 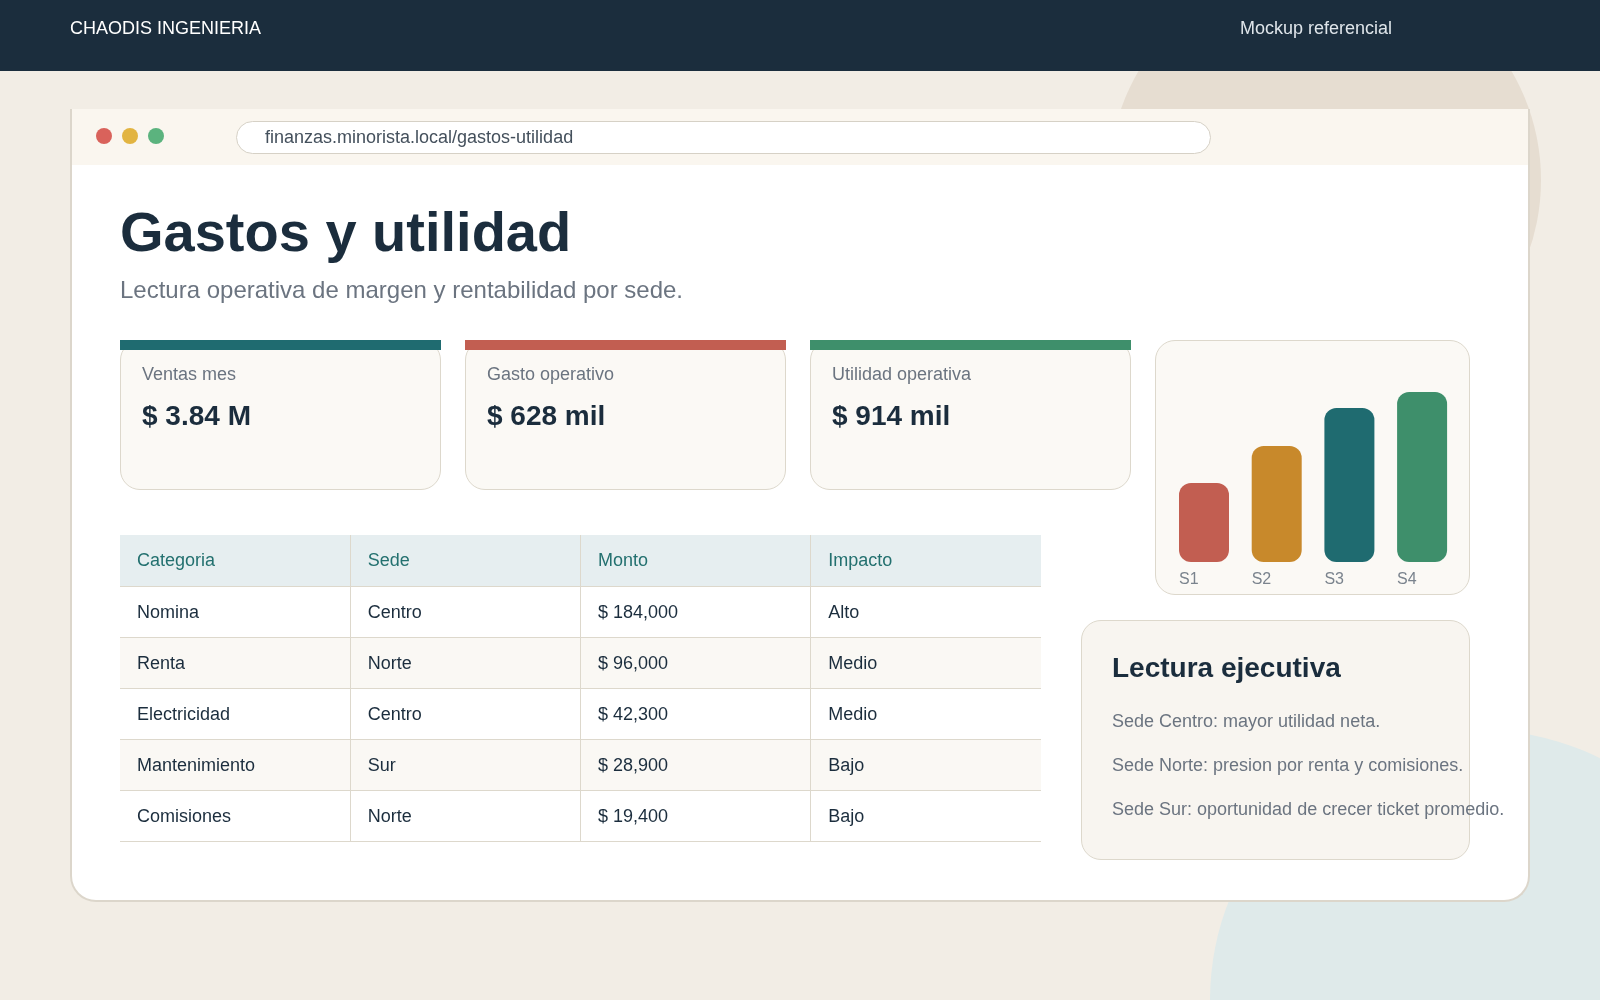 What do you see at coordinates (1407, 578) in the screenshot?
I see `bar-label: S4` at bounding box center [1407, 578].